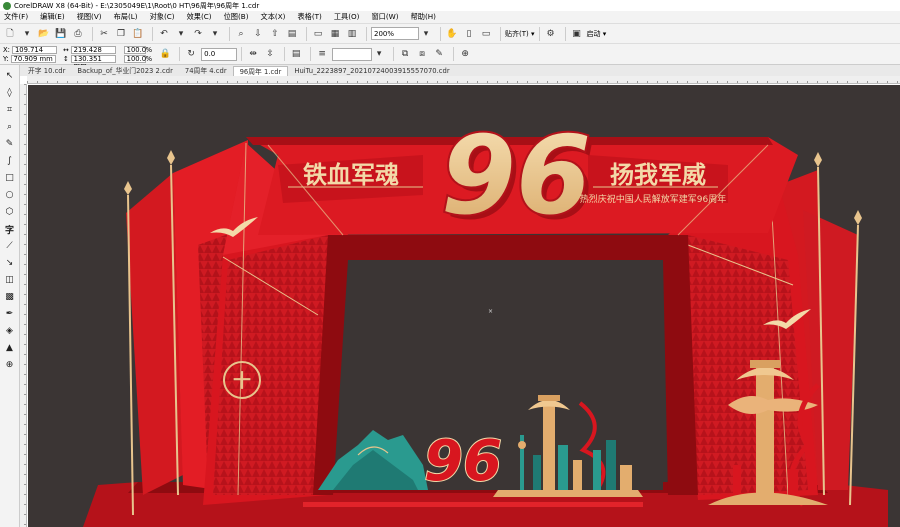 Image resolution: width=900 pixels, height=527 pixels. Describe the element at coordinates (44, 34) in the screenshot. I see `open-folder-icon: 📂` at that location.